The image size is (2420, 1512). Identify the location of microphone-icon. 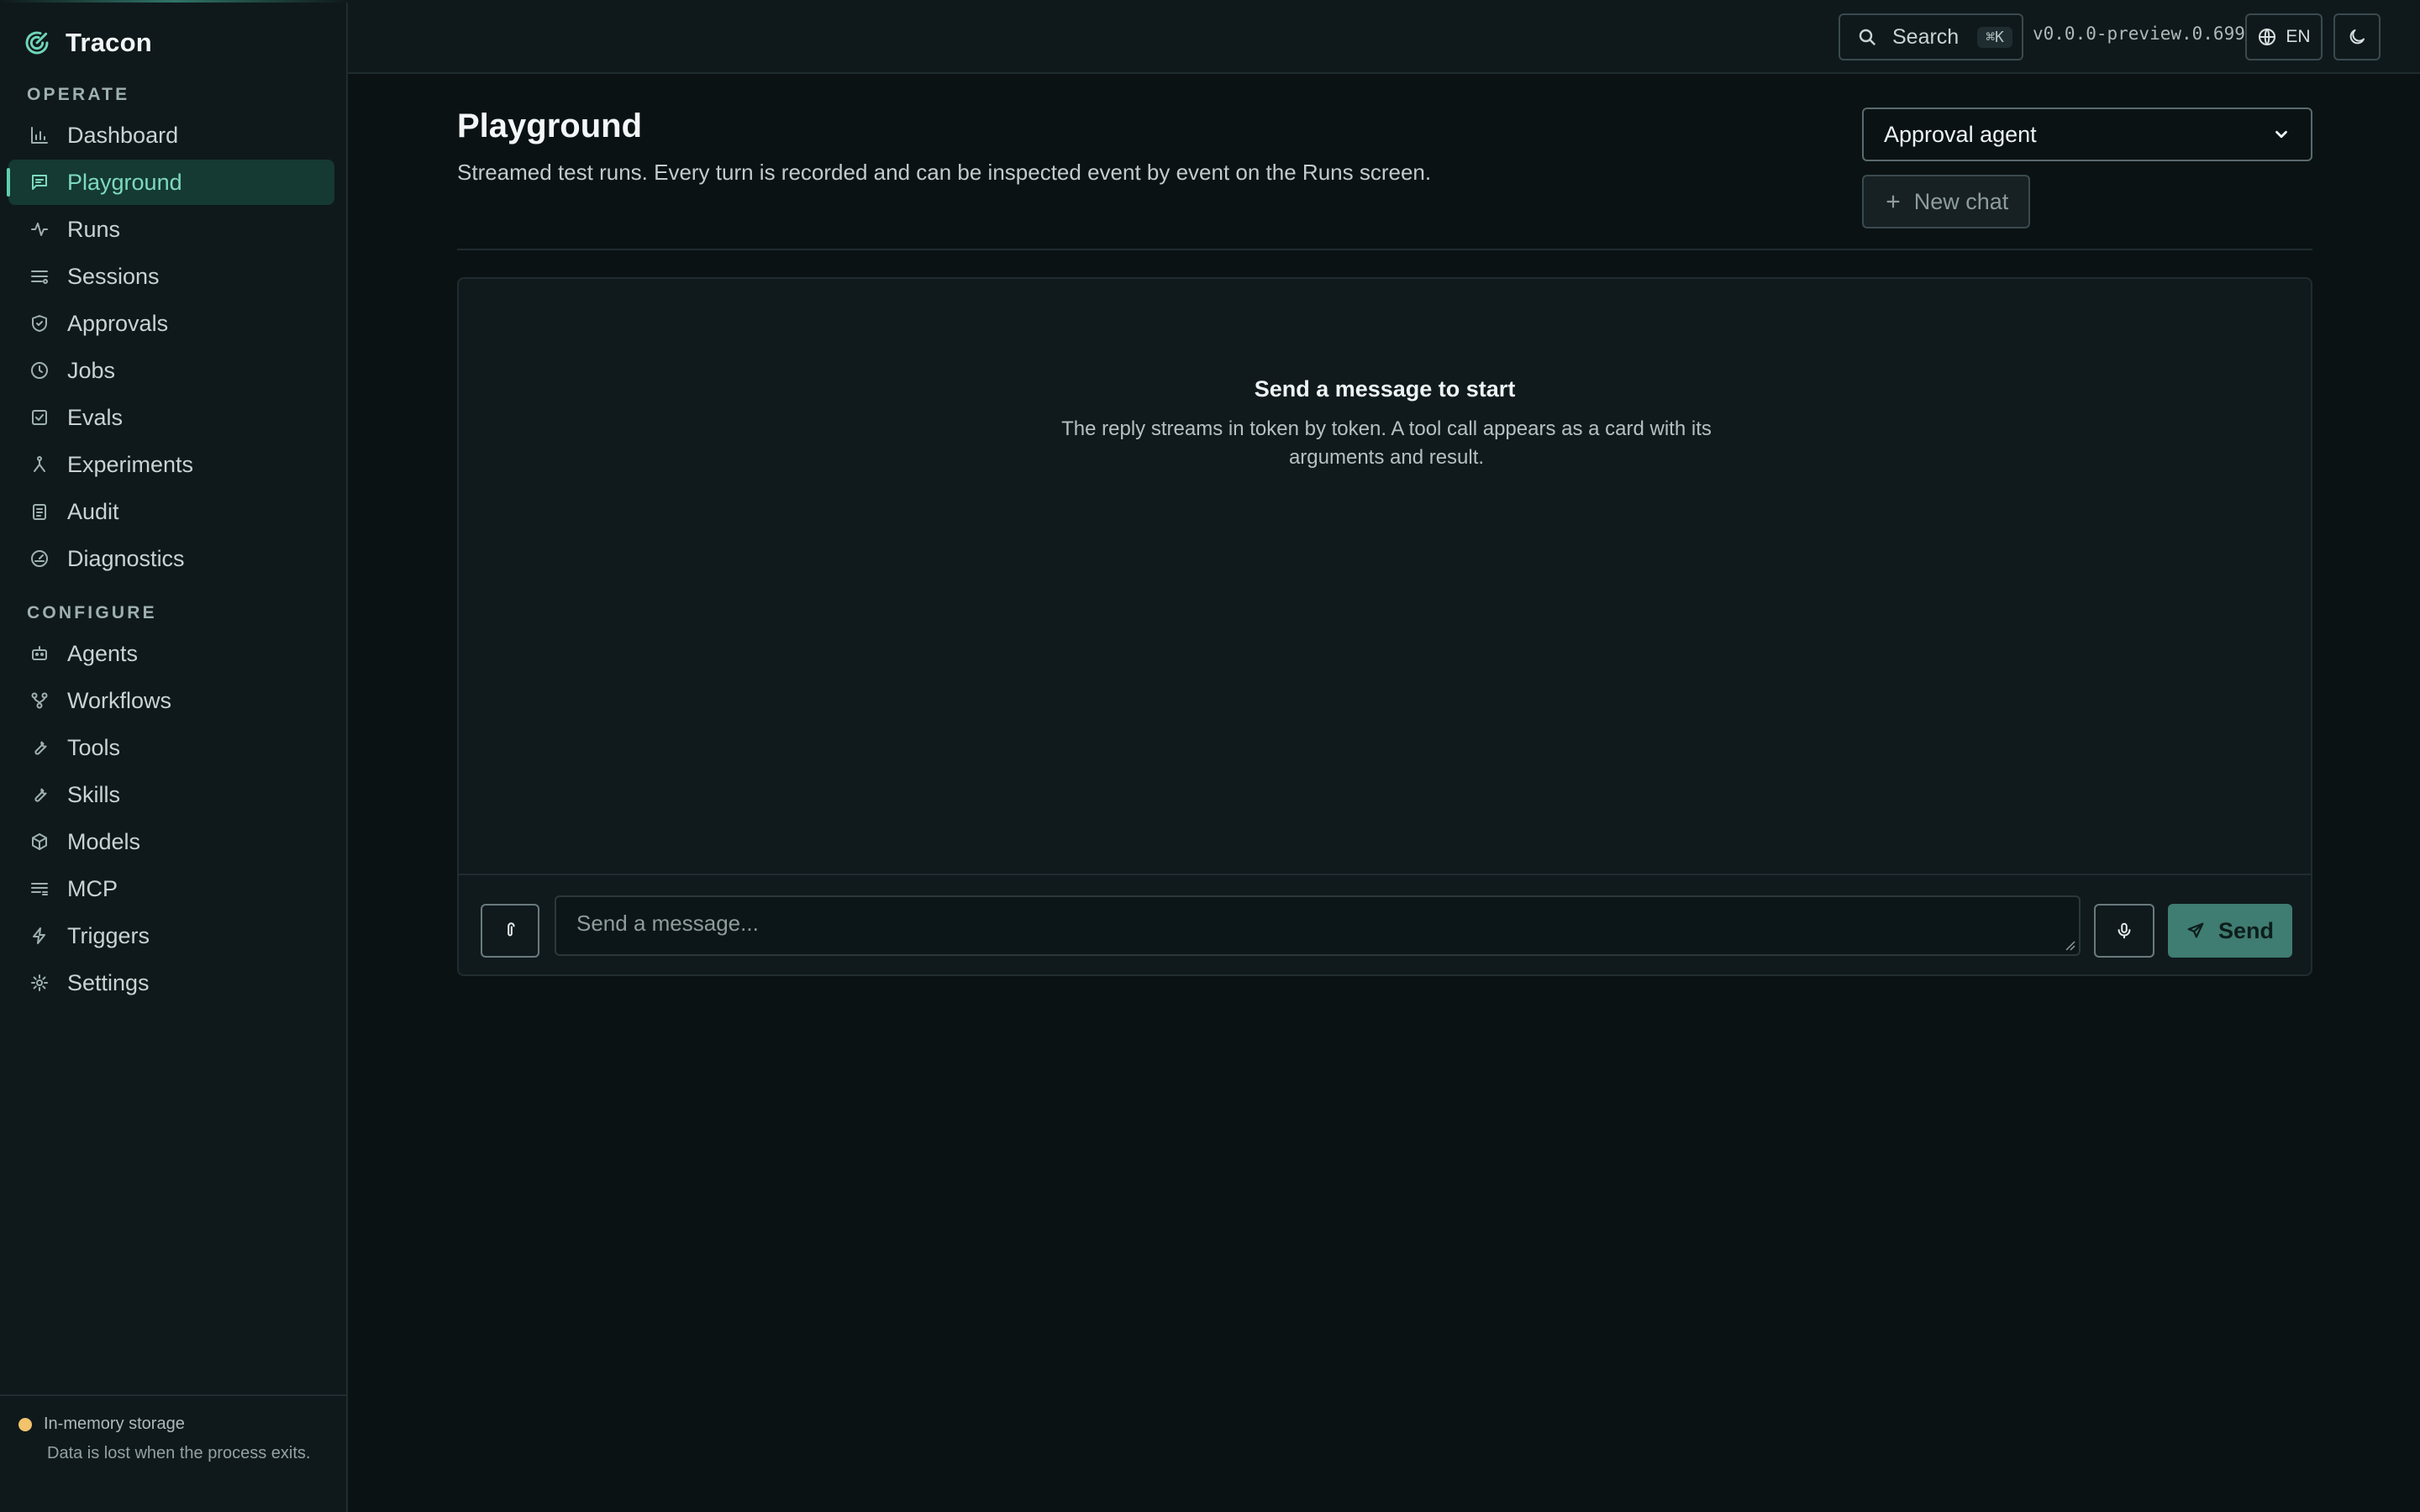
(2124, 930).